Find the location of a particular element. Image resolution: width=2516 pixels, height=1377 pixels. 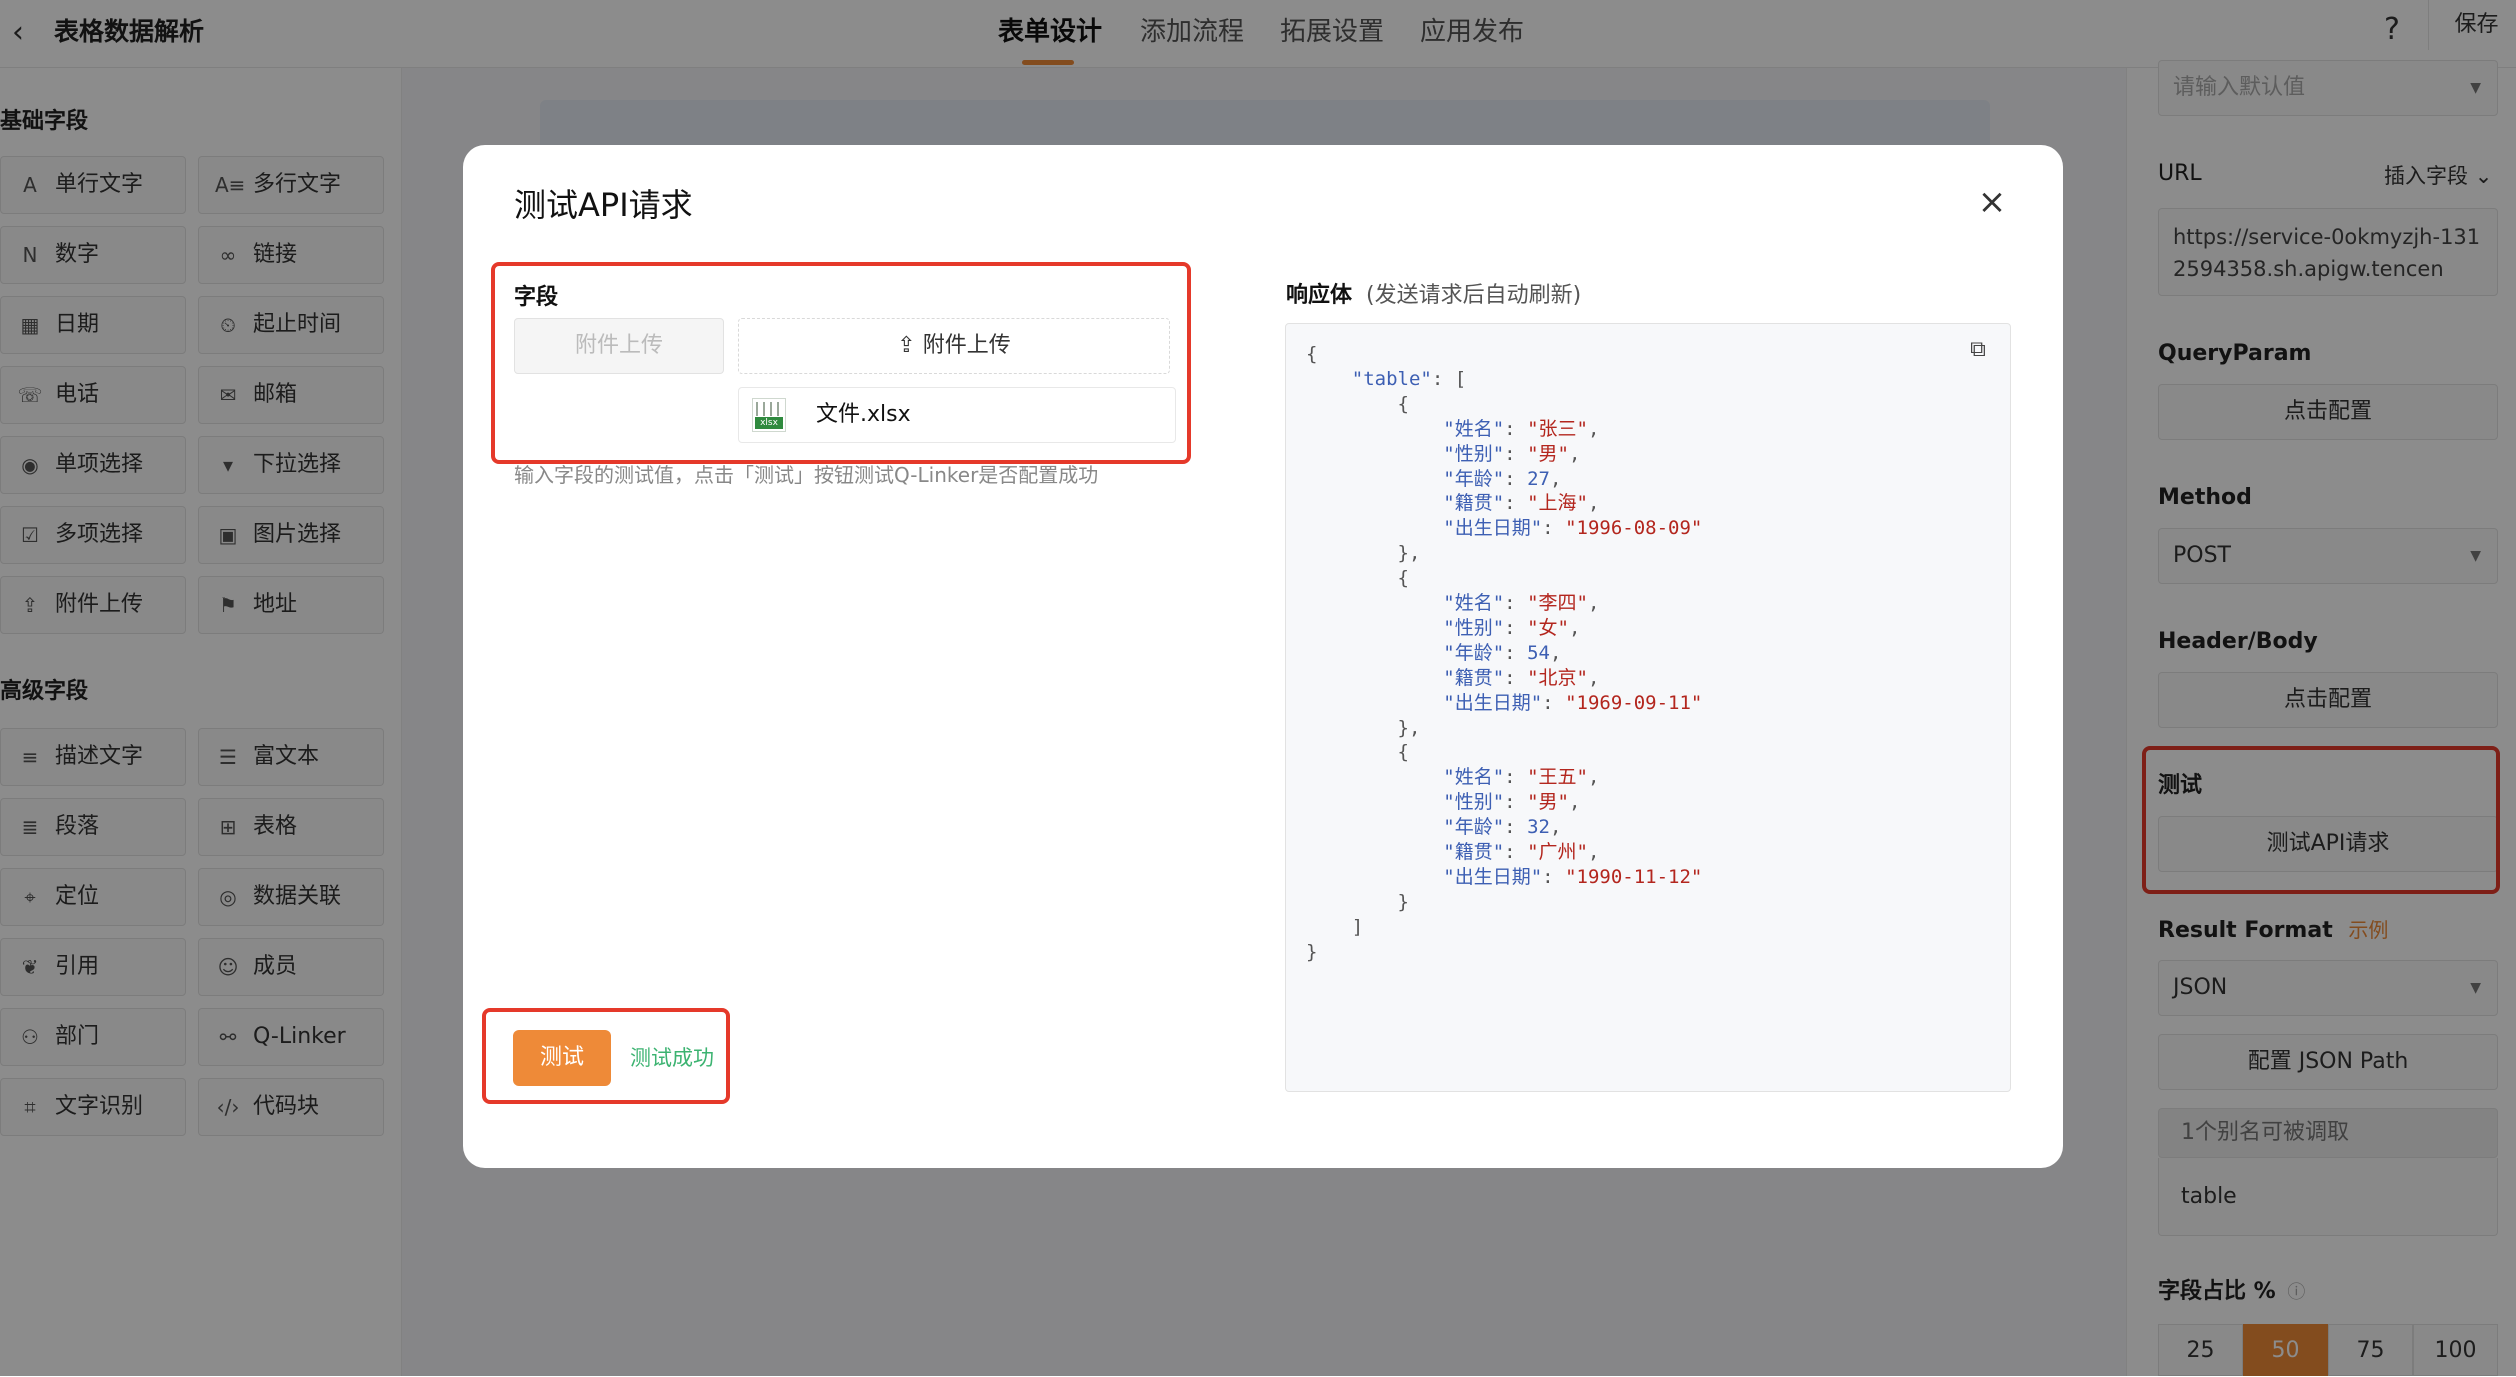

json-line: "籍贯": "上海", is located at coordinates (1521, 503).